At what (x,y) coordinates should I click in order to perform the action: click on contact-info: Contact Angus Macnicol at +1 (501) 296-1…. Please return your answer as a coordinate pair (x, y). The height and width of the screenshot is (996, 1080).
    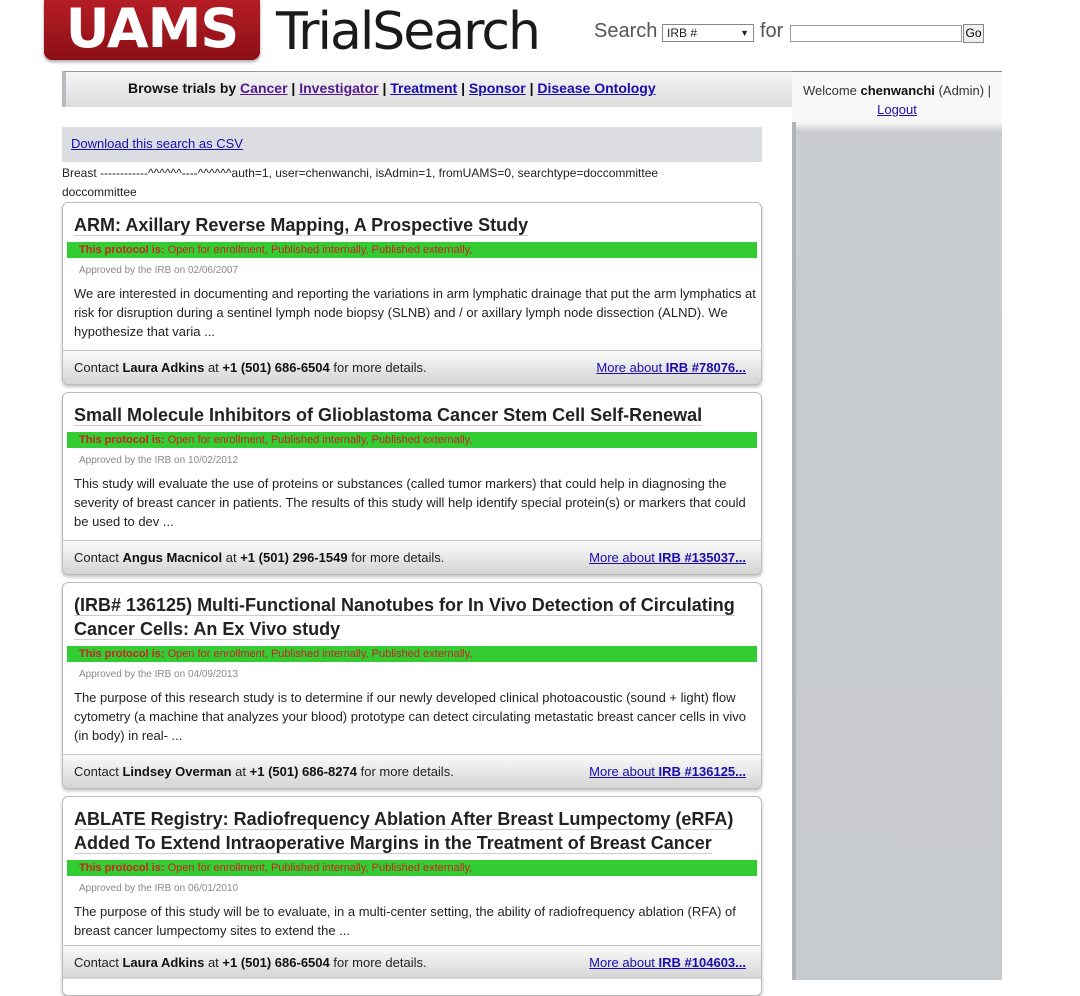
    Looking at the image, I should click on (259, 557).